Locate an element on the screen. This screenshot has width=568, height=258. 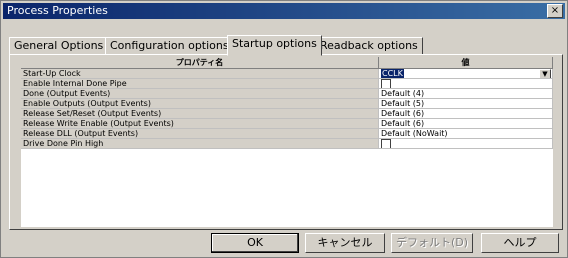
table-row: Enable Internal Done Pipe is located at coordinates (287, 84).